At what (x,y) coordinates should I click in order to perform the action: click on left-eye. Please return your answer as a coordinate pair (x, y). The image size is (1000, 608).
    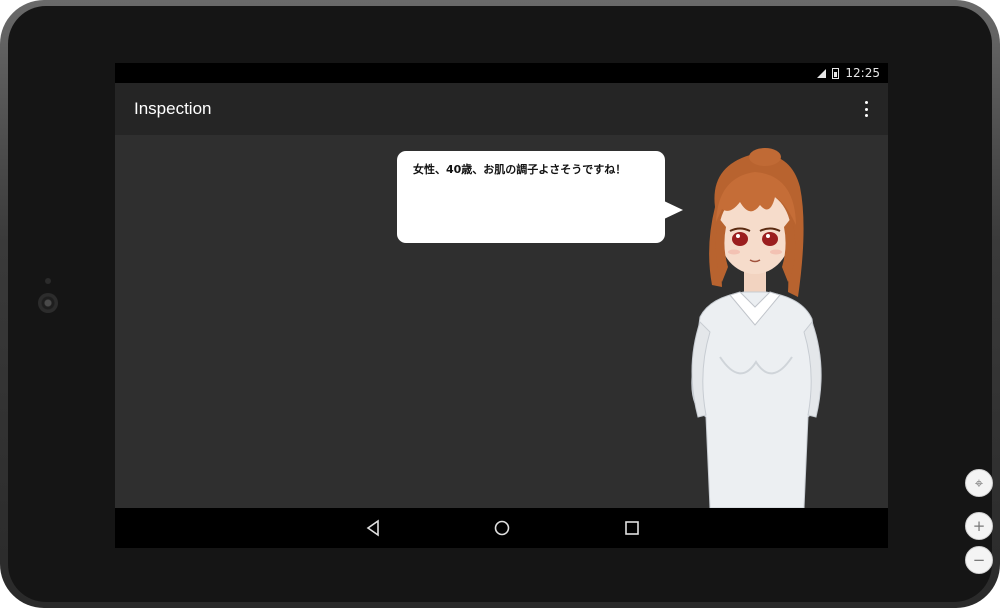
    Looking at the image, I should click on (740, 239).